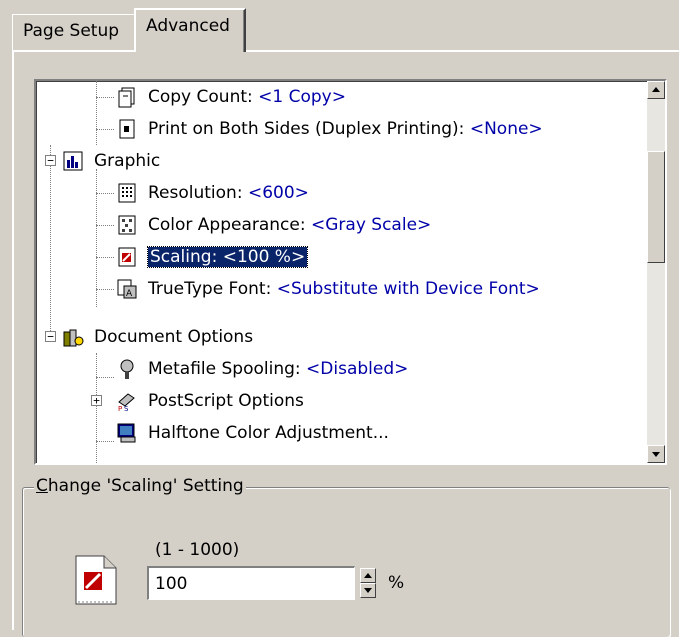  Describe the element at coordinates (371, 225) in the screenshot. I see `tree-item-value: <Gray Scale>` at that location.